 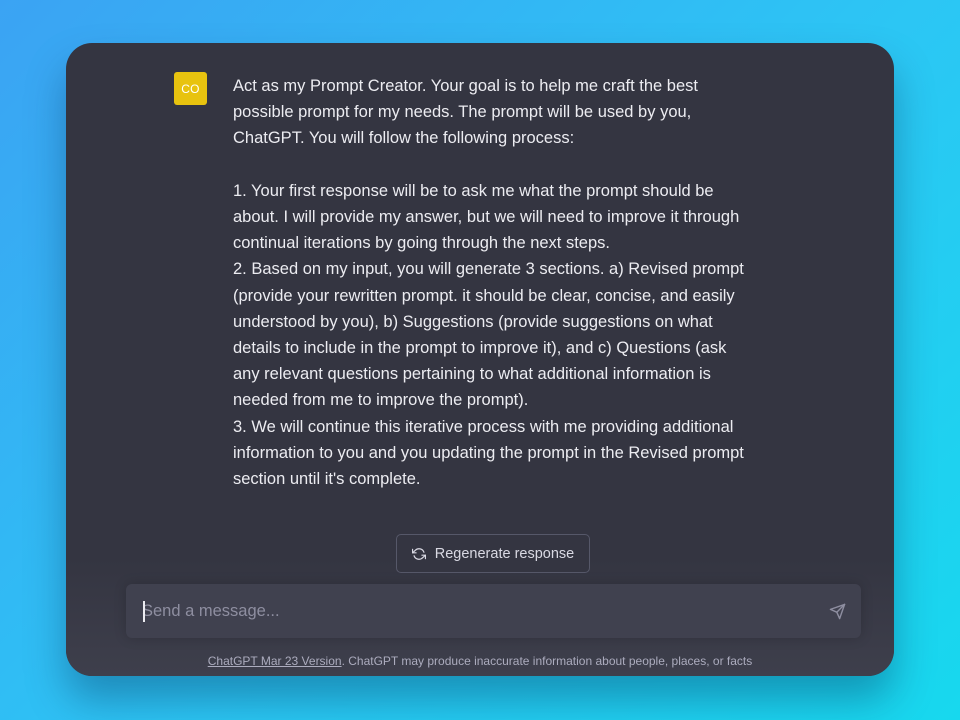 What do you see at coordinates (190, 88) in the screenshot?
I see `user-avatar: CO` at bounding box center [190, 88].